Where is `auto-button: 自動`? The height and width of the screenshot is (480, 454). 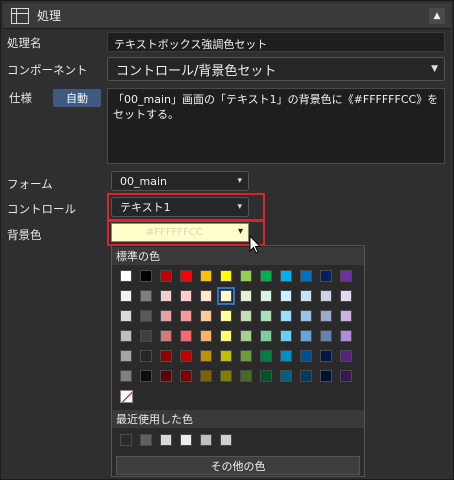 auto-button: 自動 is located at coordinates (77, 98).